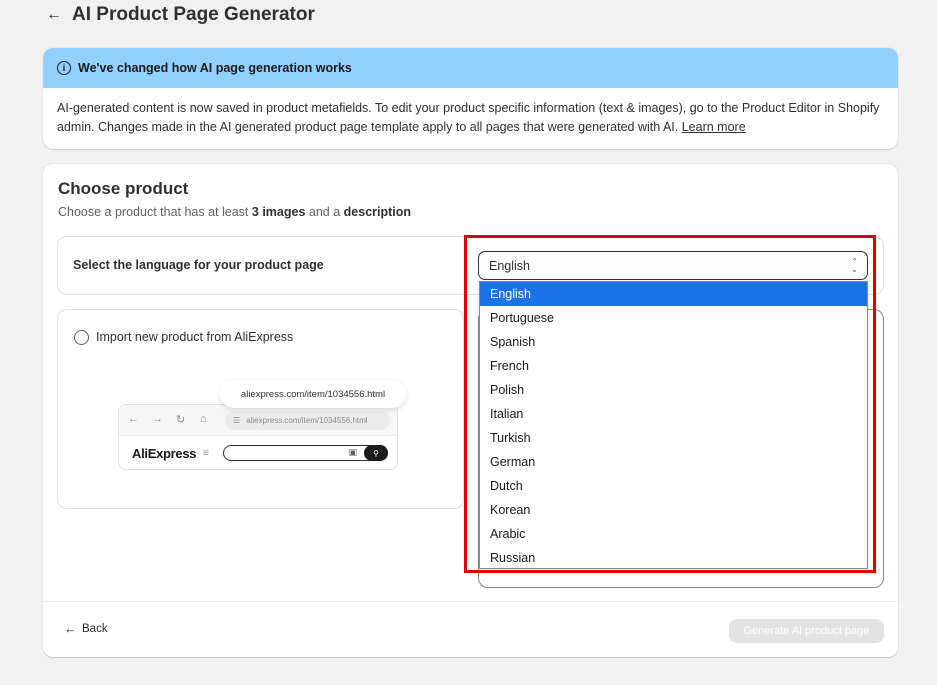 The width and height of the screenshot is (937, 685). I want to click on page-header: ← AI Product Page Generator, so click(180, 15).